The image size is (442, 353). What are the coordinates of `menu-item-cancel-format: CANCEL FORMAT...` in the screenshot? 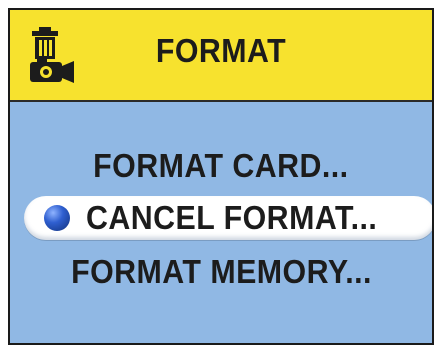 It's located at (228, 218).